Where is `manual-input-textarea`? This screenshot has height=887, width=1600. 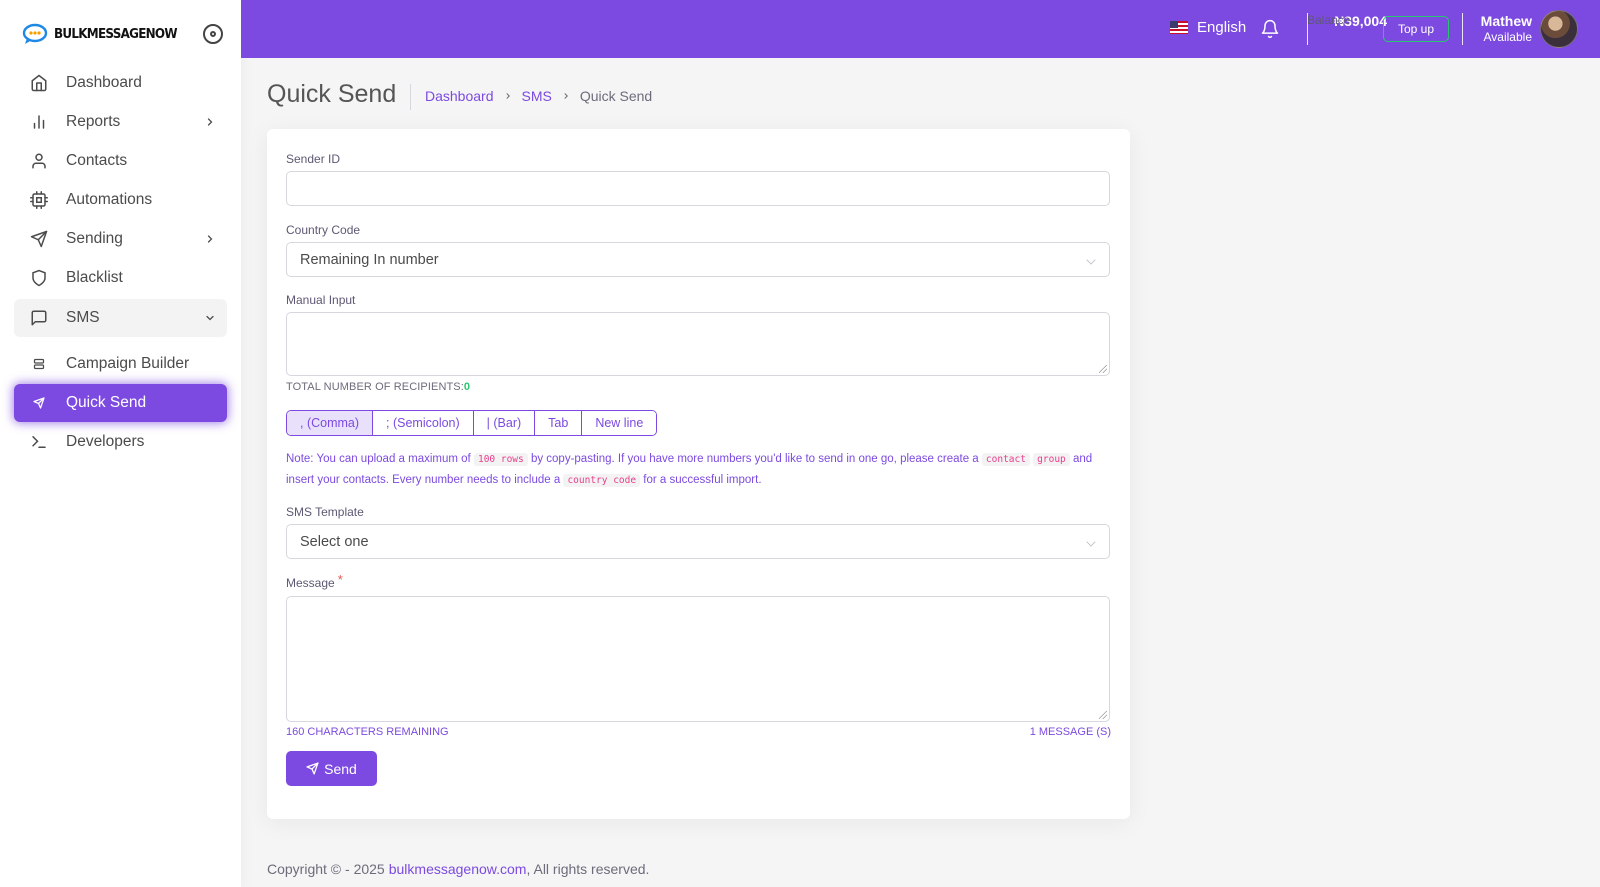 manual-input-textarea is located at coordinates (698, 344).